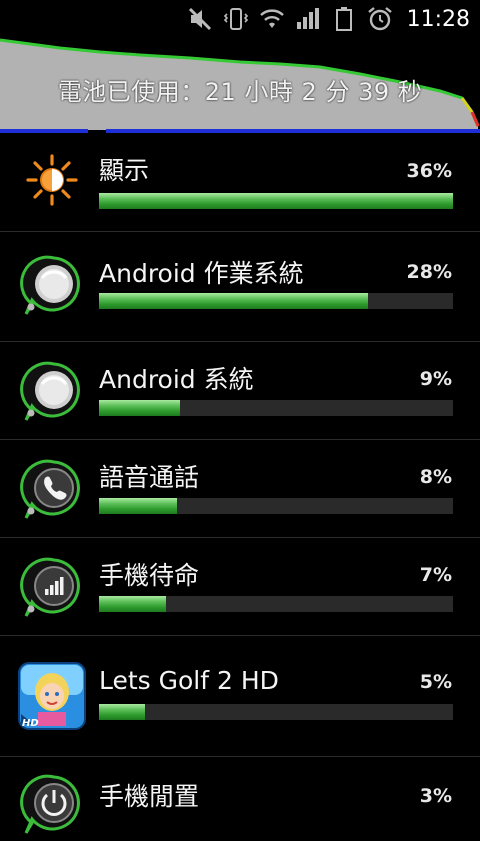 Image resolution: width=480 pixels, height=841 pixels. Describe the element at coordinates (438, 19) in the screenshot. I see `status-time: 11:28` at that location.